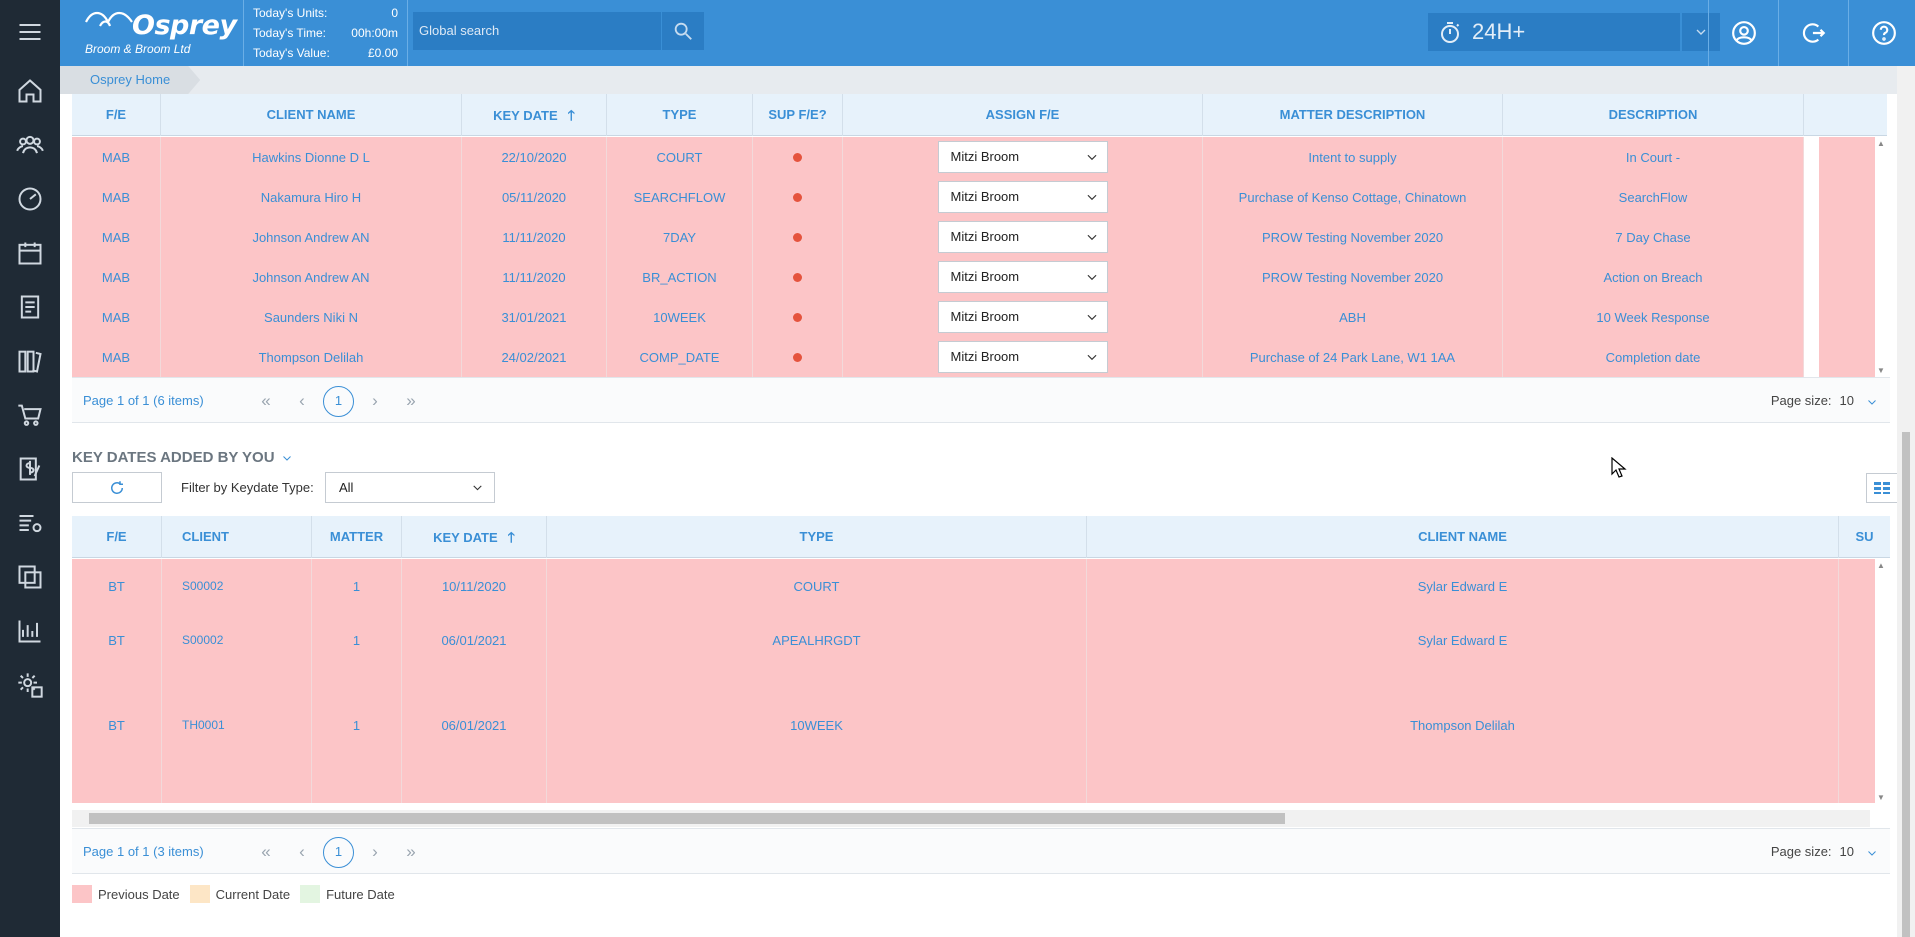 This screenshot has height=937, width=1915. What do you see at coordinates (1353, 115) in the screenshot?
I see `col-matter-description: MATTER DESCRIPTION` at bounding box center [1353, 115].